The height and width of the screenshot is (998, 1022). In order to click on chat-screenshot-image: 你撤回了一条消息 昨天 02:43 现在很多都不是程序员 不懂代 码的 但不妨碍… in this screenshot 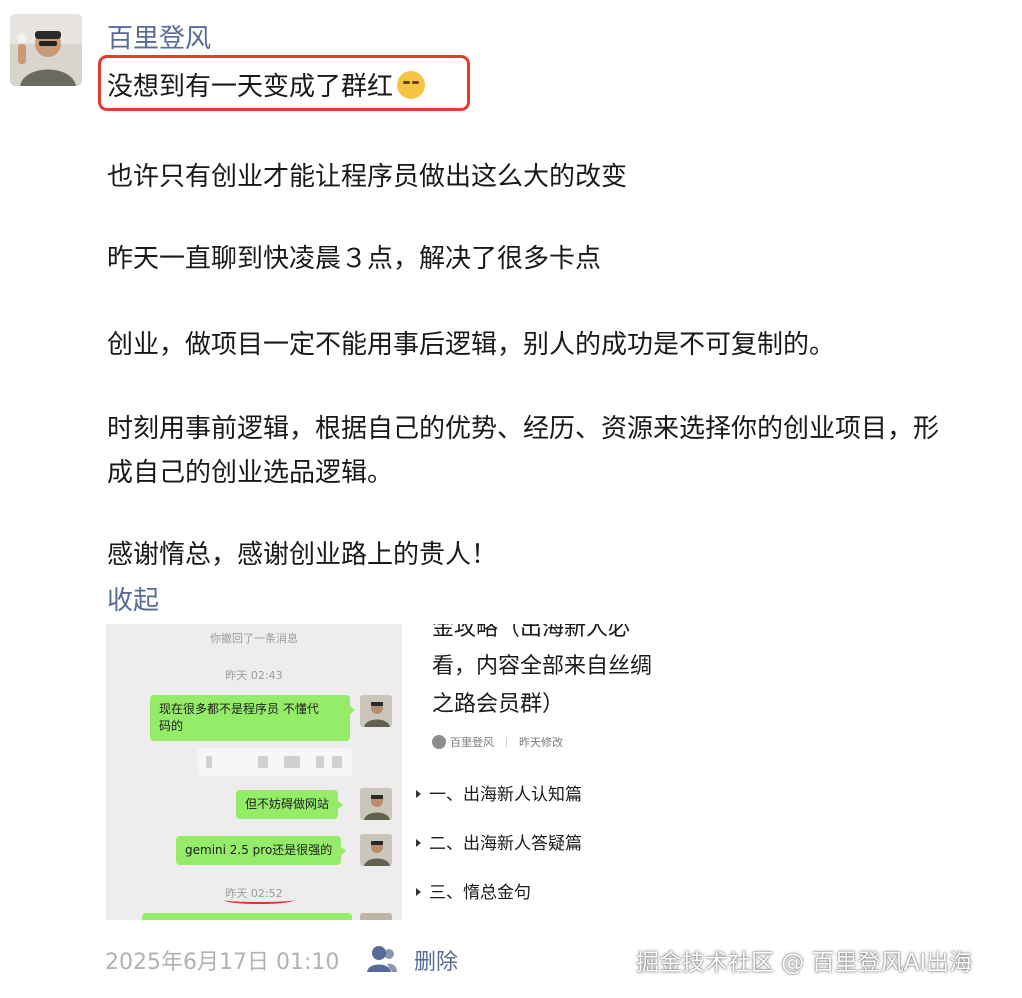, I will do `click(254, 772)`.